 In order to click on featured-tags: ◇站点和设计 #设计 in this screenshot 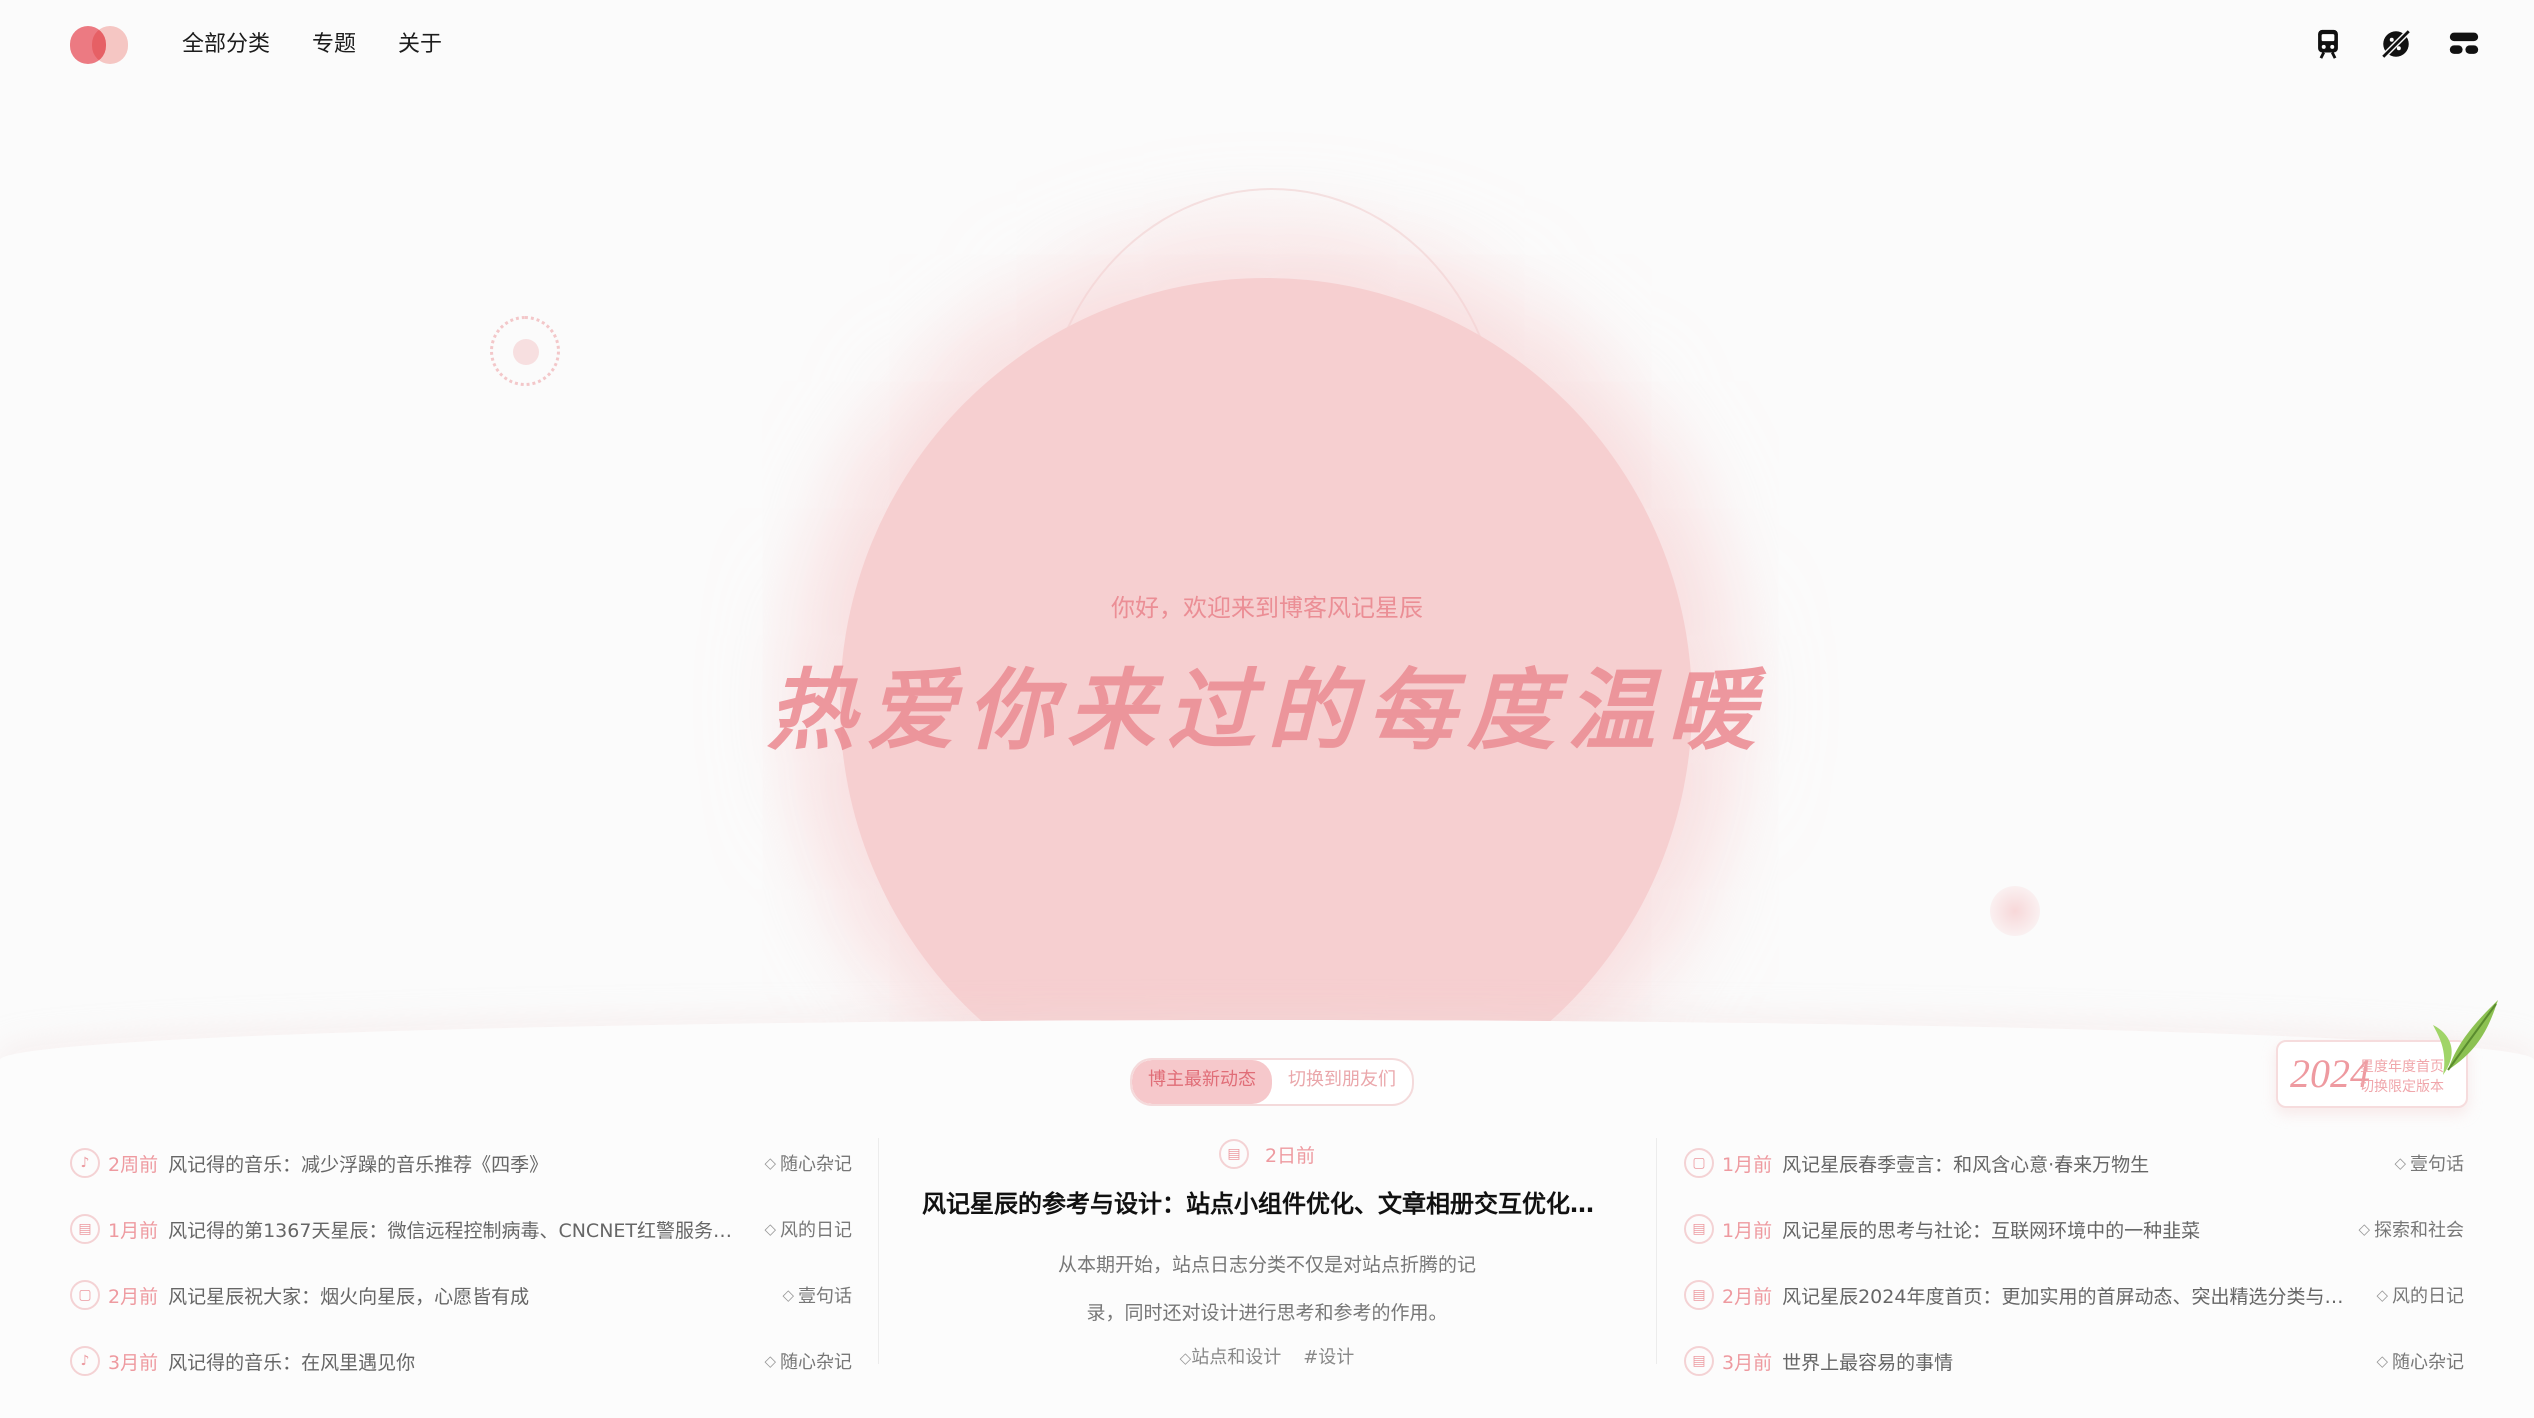, I will do `click(1267, 1356)`.